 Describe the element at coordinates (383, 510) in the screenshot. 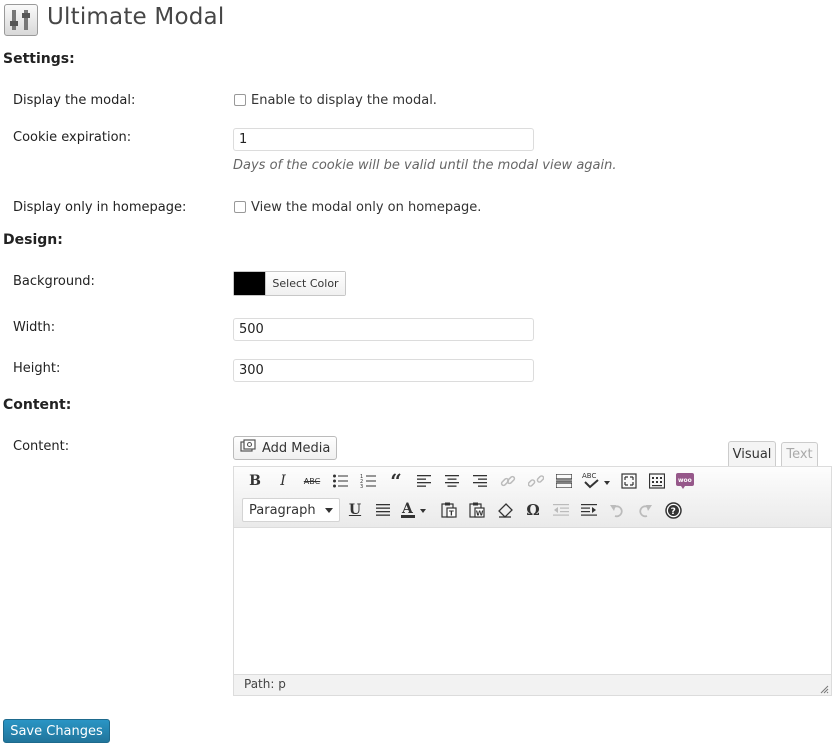

I see `justify-icon` at that location.